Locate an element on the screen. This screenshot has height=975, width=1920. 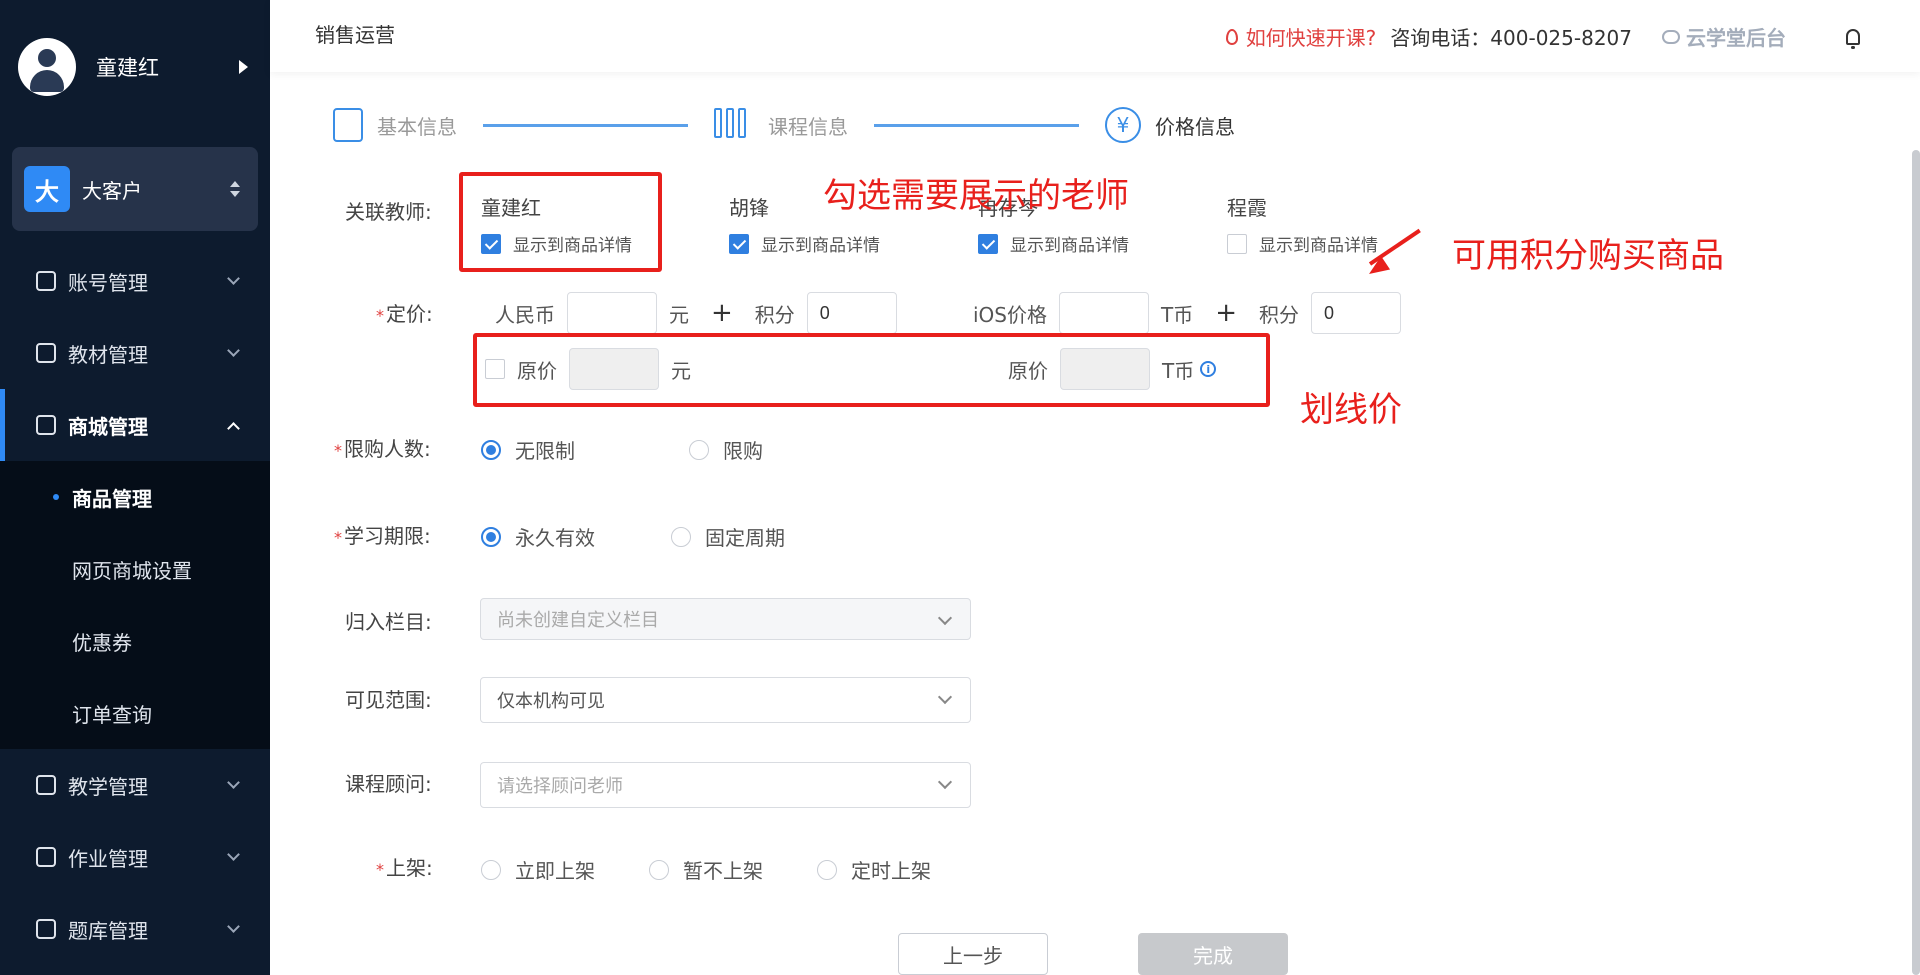
visibility-select: 仅本机构可见 is located at coordinates (725, 700).